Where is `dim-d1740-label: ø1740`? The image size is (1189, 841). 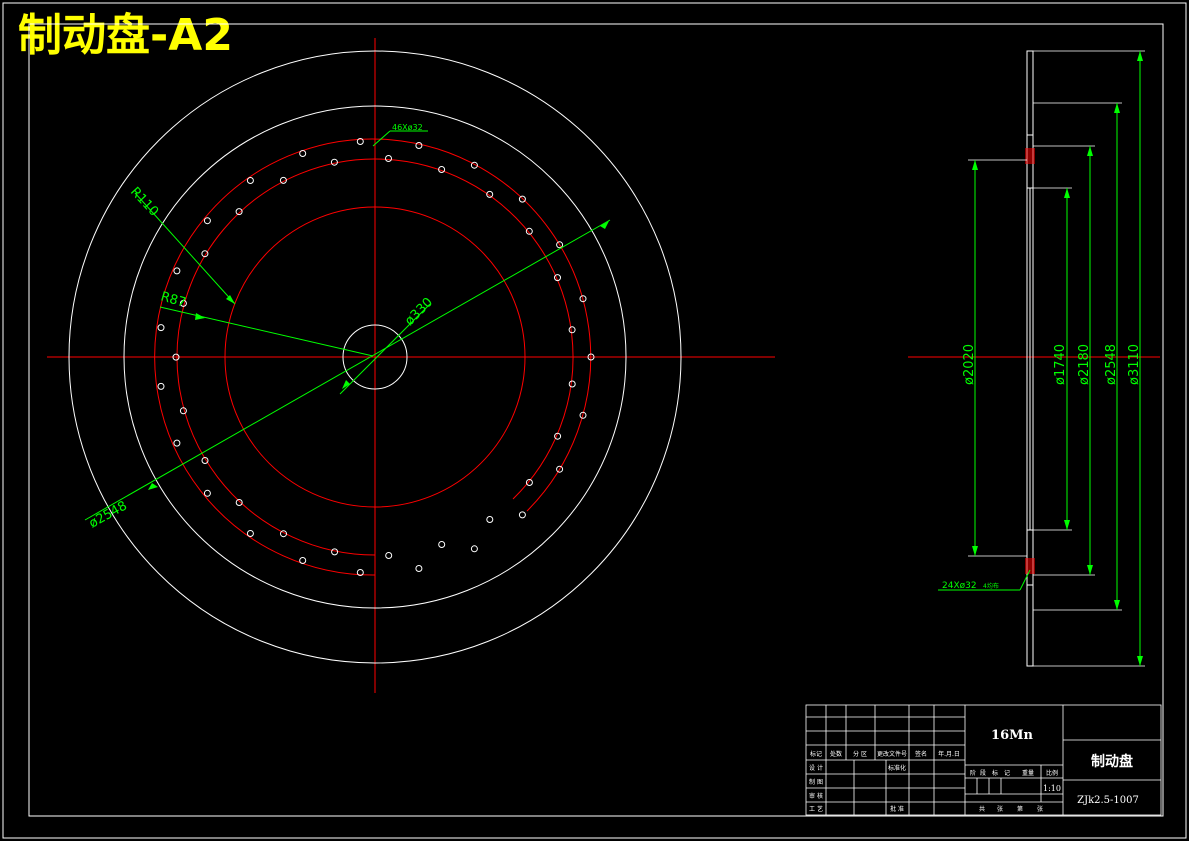 dim-d1740-label: ø1740 is located at coordinates (1060, 364).